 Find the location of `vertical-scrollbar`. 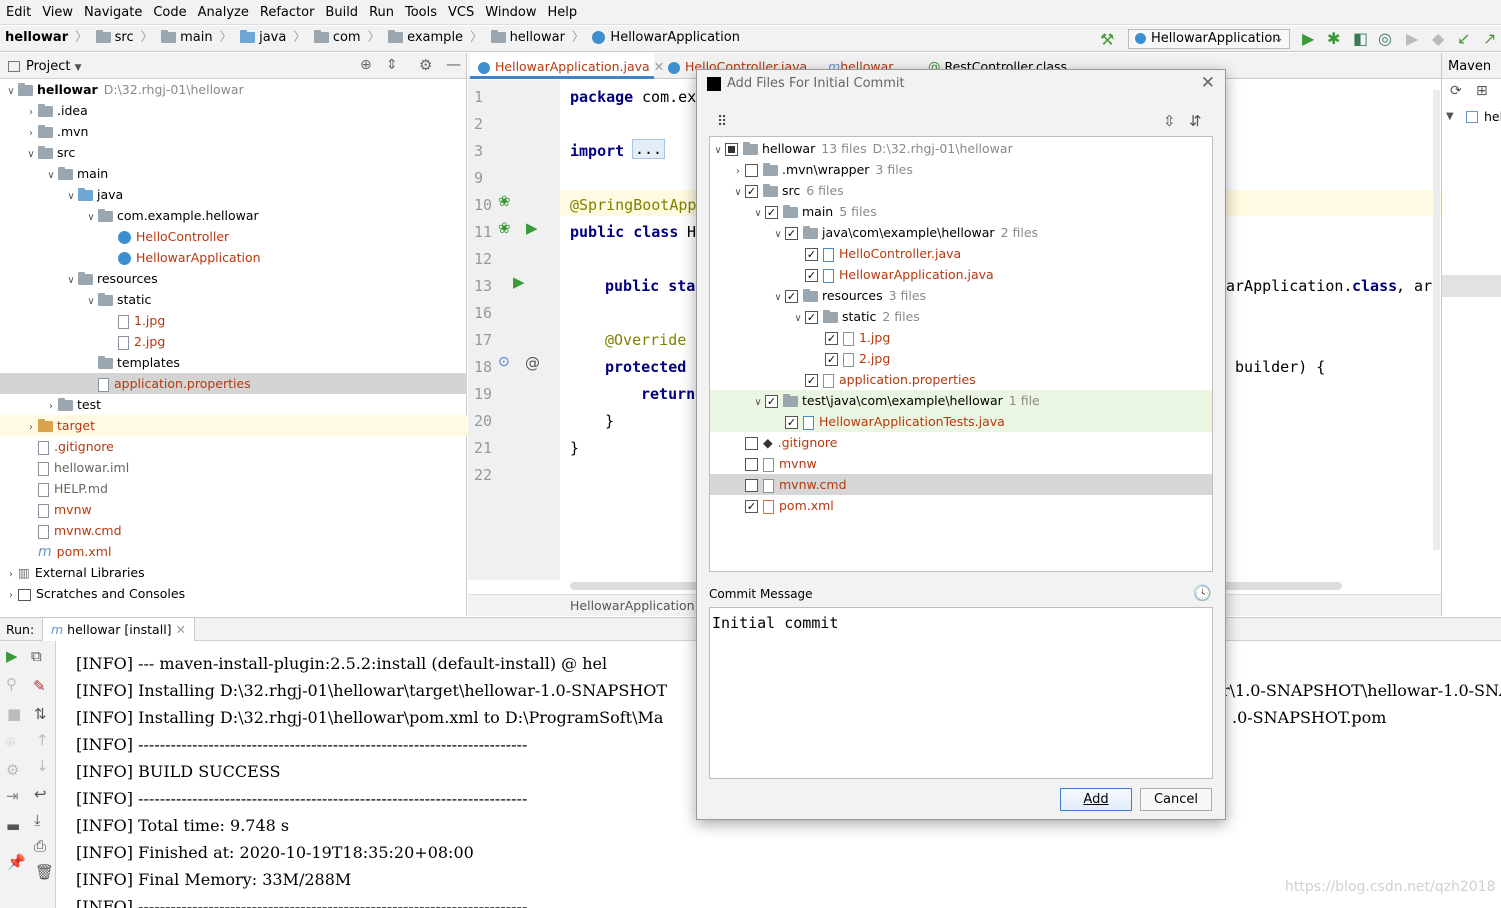

vertical-scrollbar is located at coordinates (1436, 320).